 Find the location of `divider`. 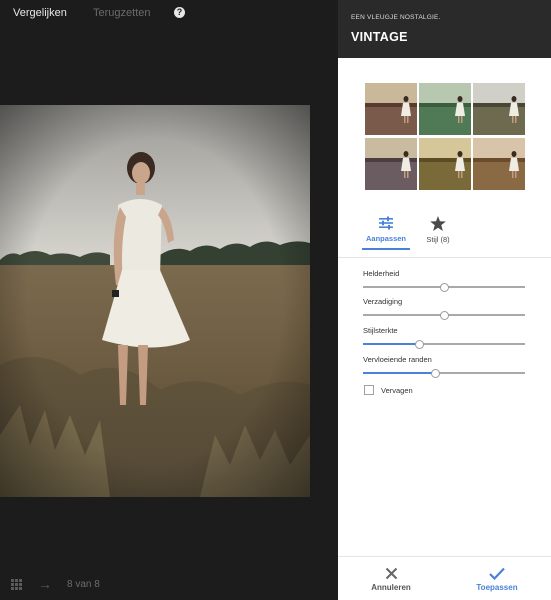

divider is located at coordinates (444, 257).